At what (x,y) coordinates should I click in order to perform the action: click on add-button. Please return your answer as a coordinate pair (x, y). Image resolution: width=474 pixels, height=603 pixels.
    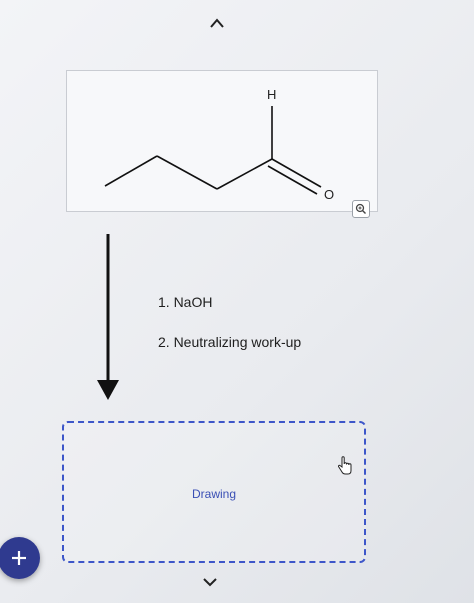
    Looking at the image, I should click on (20, 558).